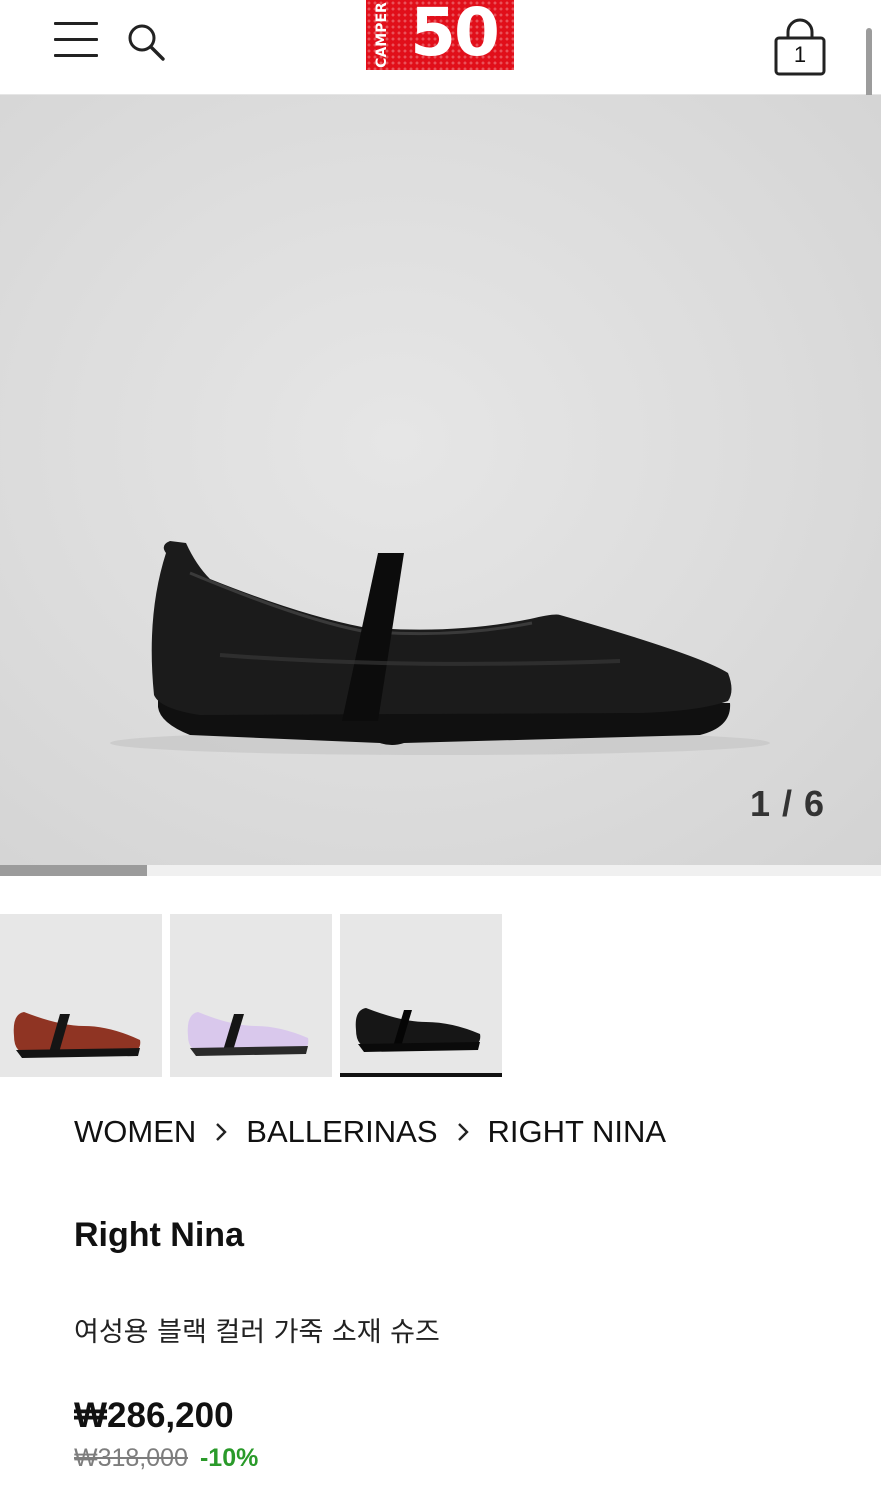 This screenshot has height=1500, width=881. Describe the element at coordinates (154, 1415) in the screenshot. I see `product-price: ₩286,200` at that location.